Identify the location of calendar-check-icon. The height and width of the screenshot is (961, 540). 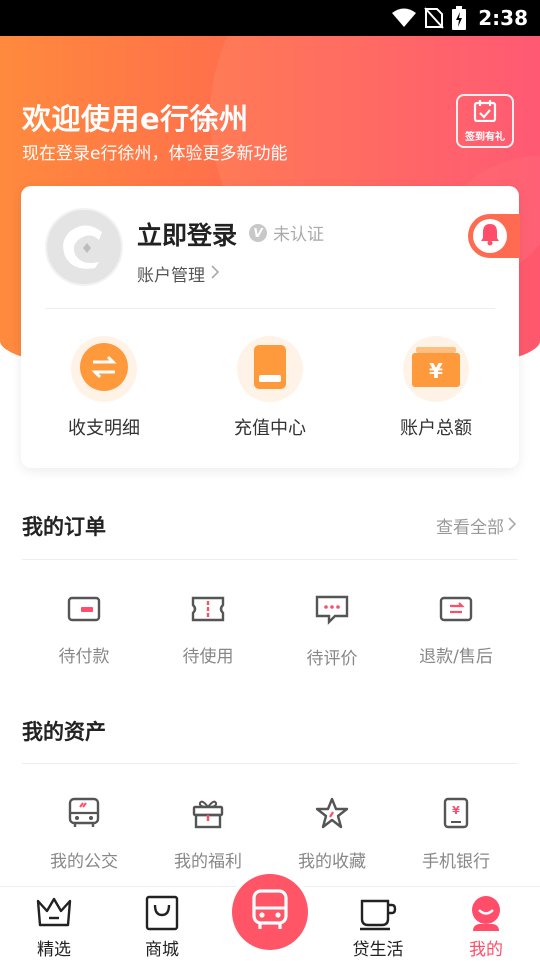
(485, 112).